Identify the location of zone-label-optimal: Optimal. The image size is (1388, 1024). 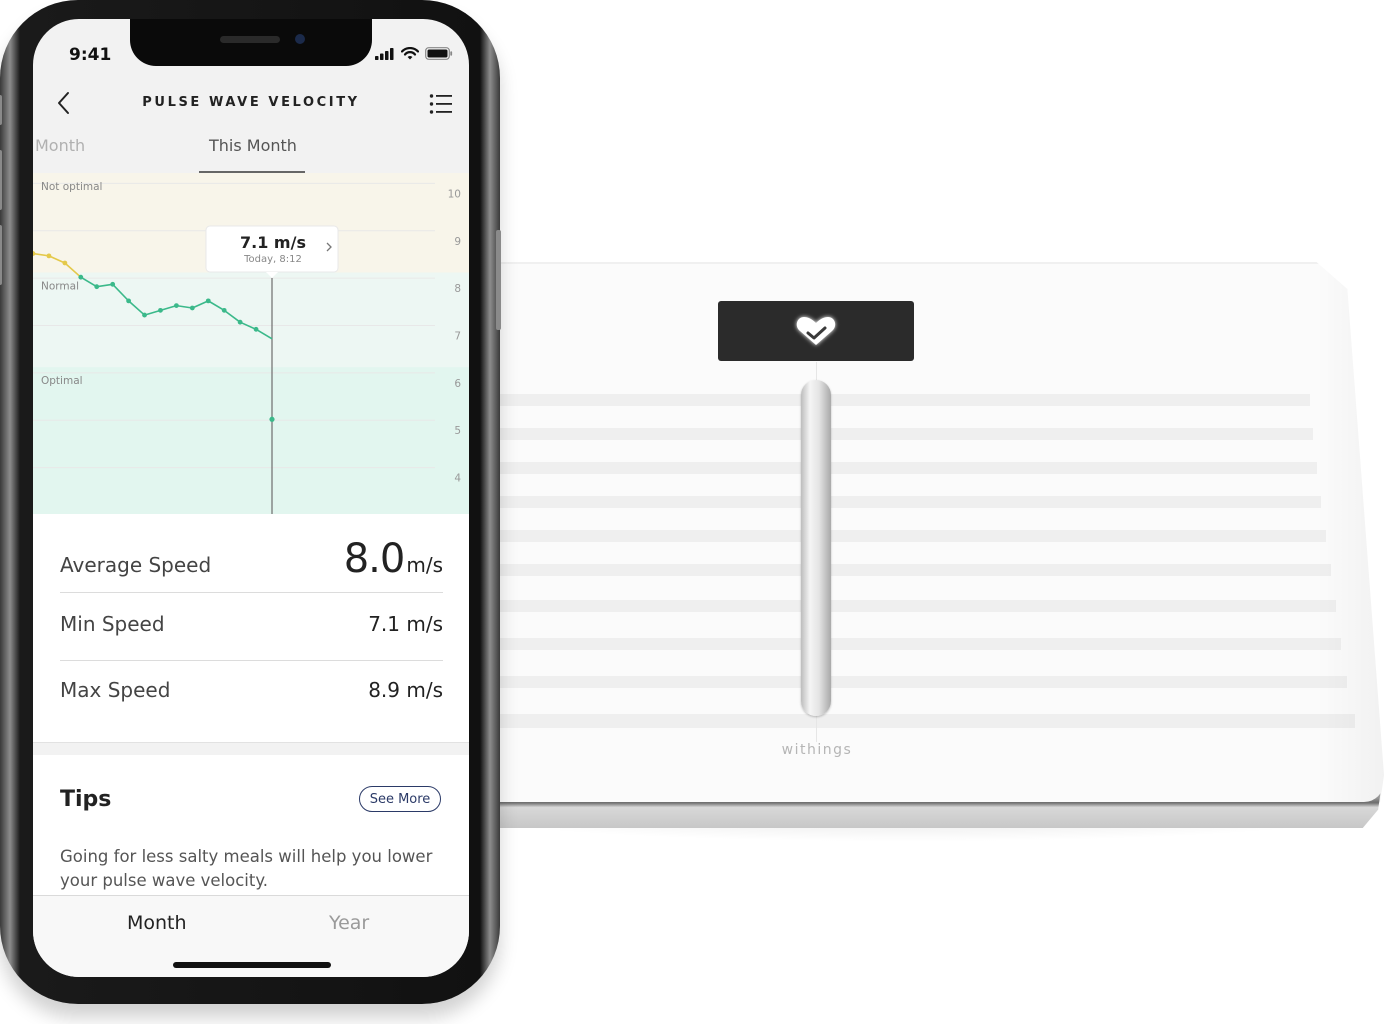
(62, 381).